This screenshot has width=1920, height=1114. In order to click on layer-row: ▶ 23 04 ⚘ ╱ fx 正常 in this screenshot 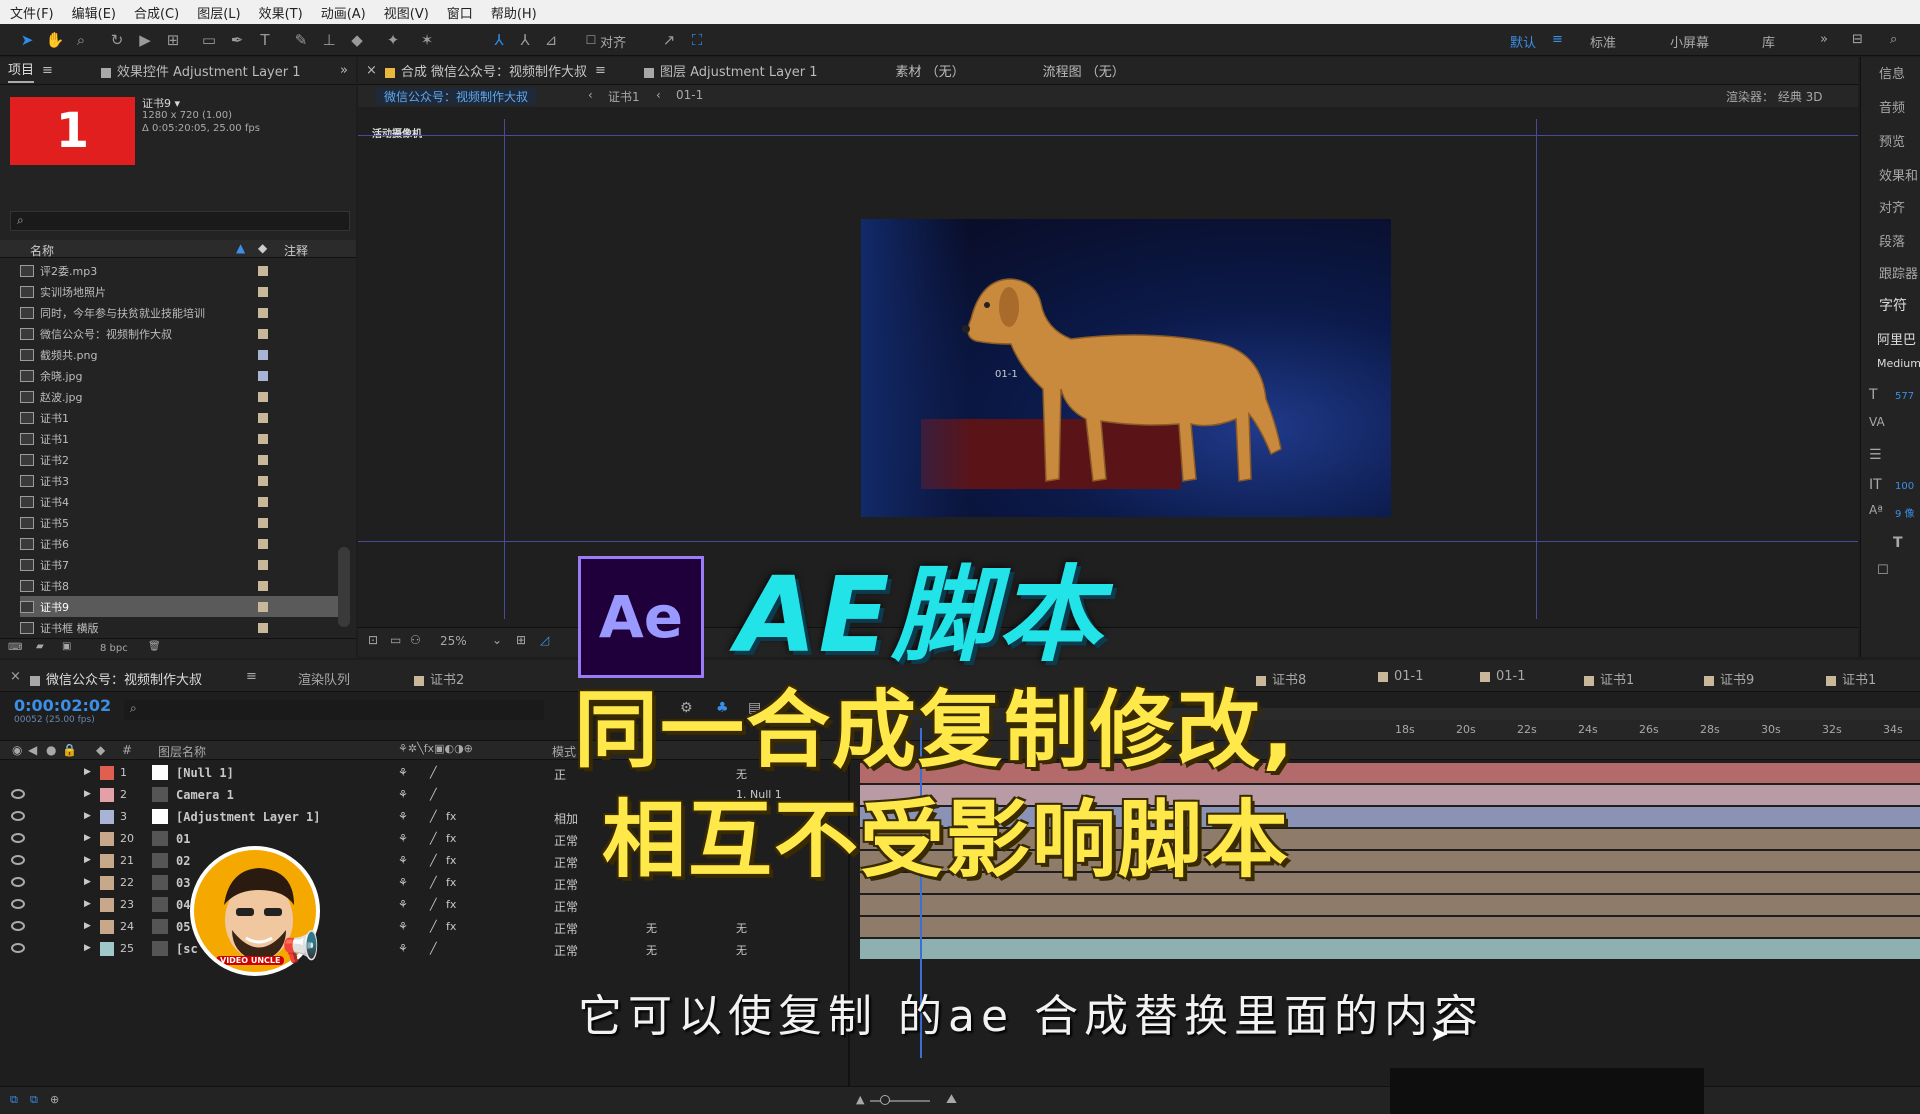, I will do `click(960, 905)`.